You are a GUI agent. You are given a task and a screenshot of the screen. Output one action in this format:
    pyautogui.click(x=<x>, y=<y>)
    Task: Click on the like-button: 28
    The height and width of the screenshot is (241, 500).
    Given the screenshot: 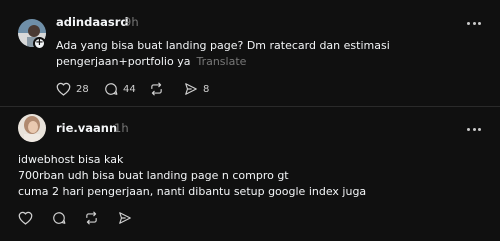 What is the action you would take?
    pyautogui.click(x=72, y=89)
    